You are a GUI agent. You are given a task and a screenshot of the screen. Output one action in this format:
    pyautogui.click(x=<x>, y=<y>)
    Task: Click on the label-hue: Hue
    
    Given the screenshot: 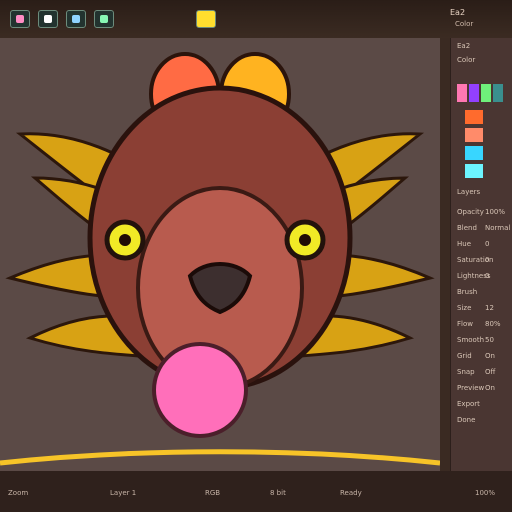 What is the action you would take?
    pyautogui.click(x=464, y=244)
    